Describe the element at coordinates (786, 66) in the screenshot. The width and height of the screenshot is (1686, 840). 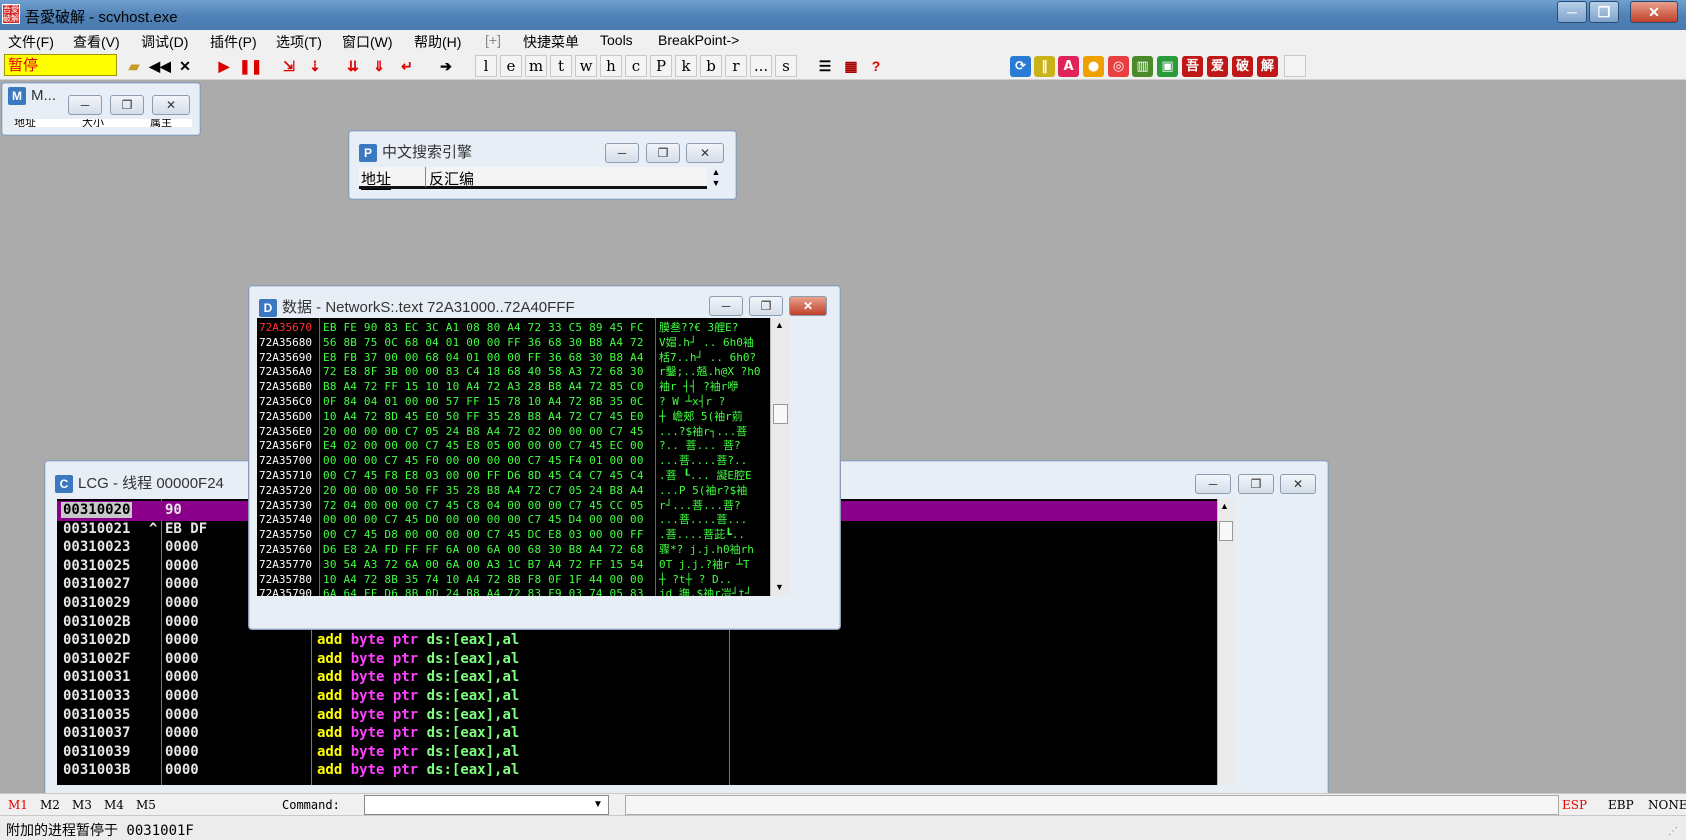
I see `toolbar-source-button: s` at that location.